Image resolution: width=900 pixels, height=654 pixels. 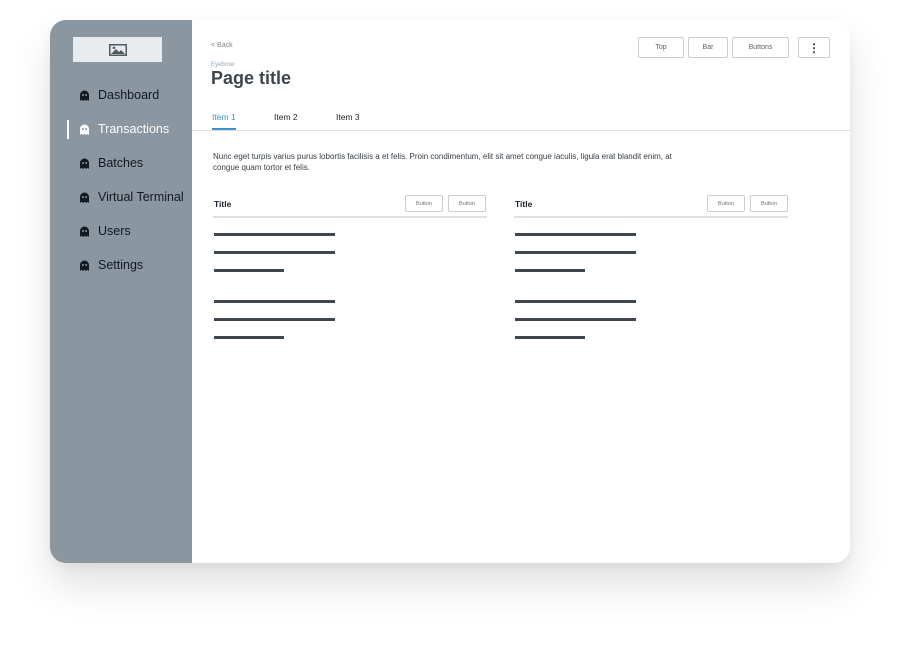 I want to click on sidebar-item-batches: Batches, so click(x=121, y=164).